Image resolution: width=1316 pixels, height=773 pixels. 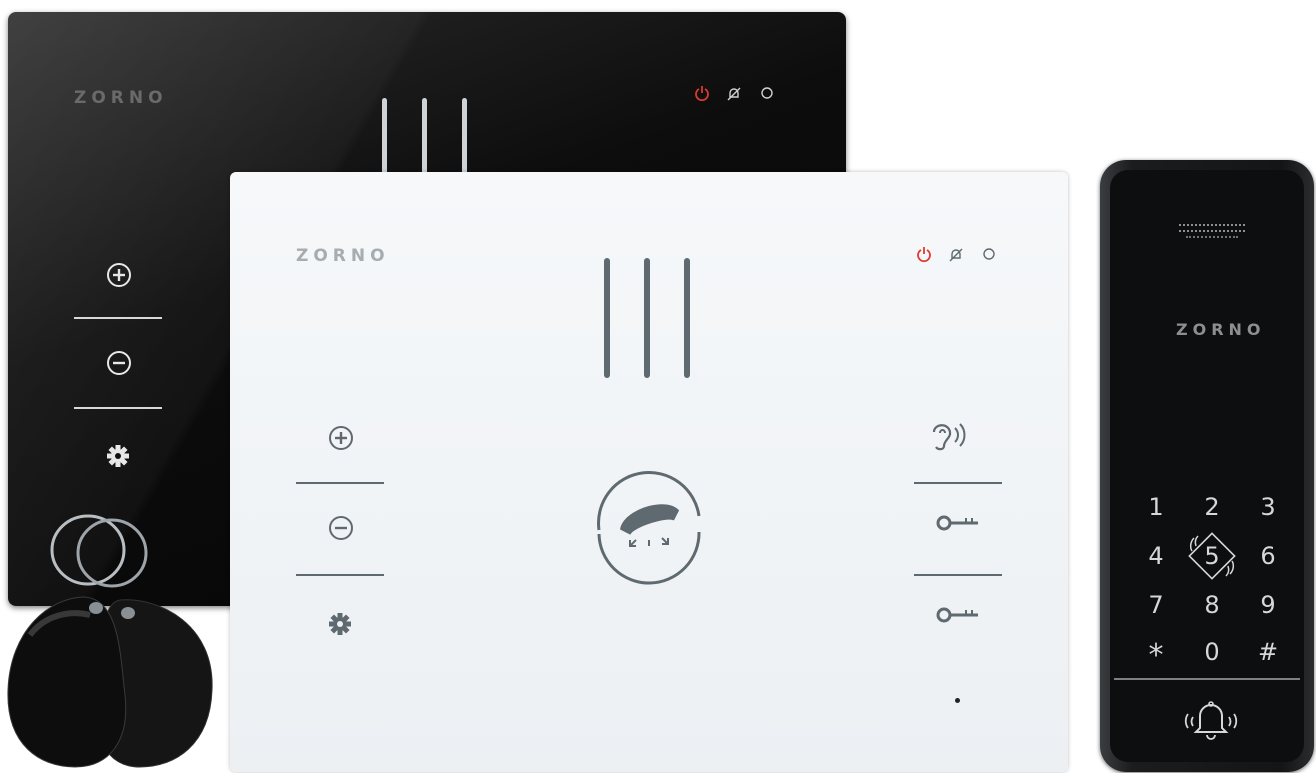 I want to click on key-star: *, so click(x=1156, y=655).